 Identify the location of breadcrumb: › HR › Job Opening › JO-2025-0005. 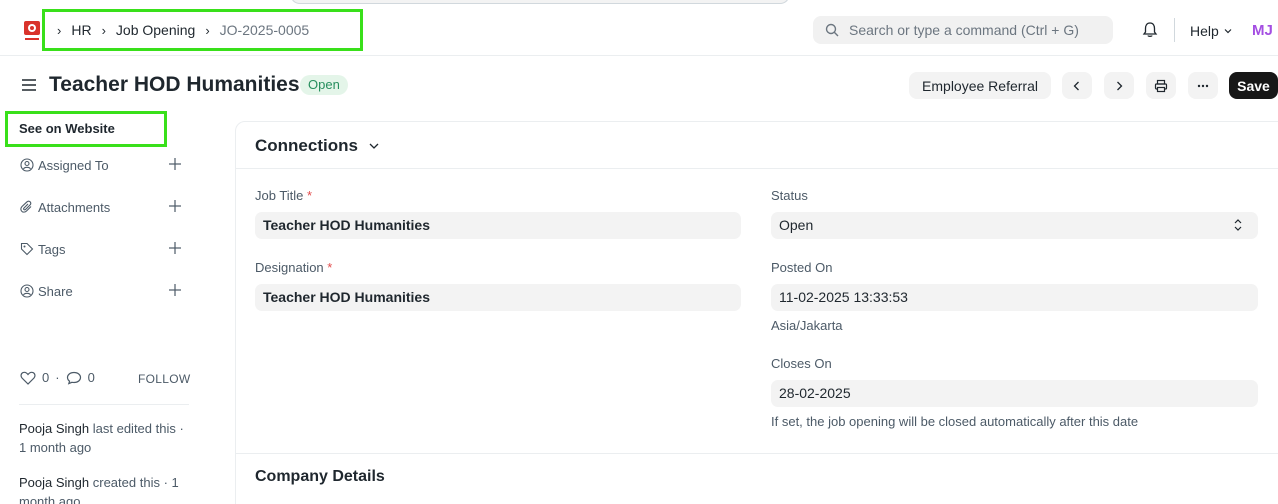
(202, 30).